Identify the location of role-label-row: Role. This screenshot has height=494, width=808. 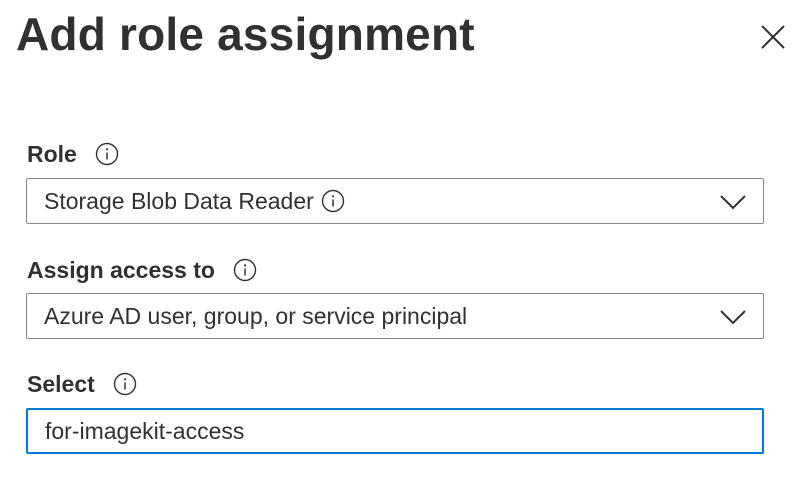
(73, 154).